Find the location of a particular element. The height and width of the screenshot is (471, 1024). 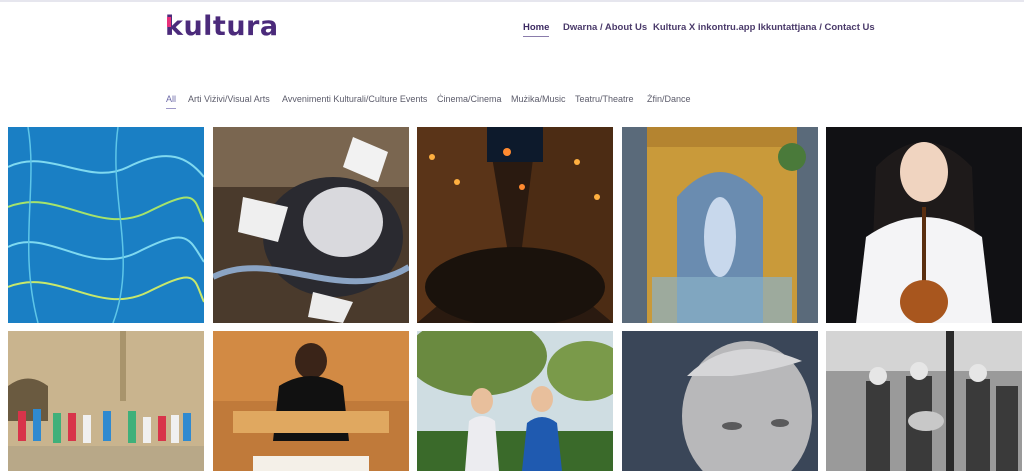

nav-home: Home is located at coordinates (536, 29).